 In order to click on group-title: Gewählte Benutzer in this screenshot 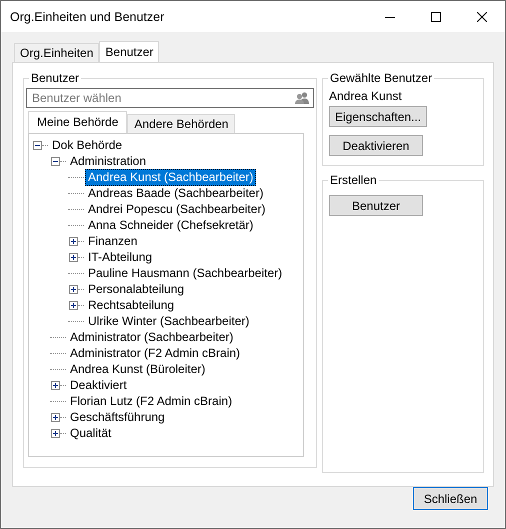, I will do `click(381, 78)`.